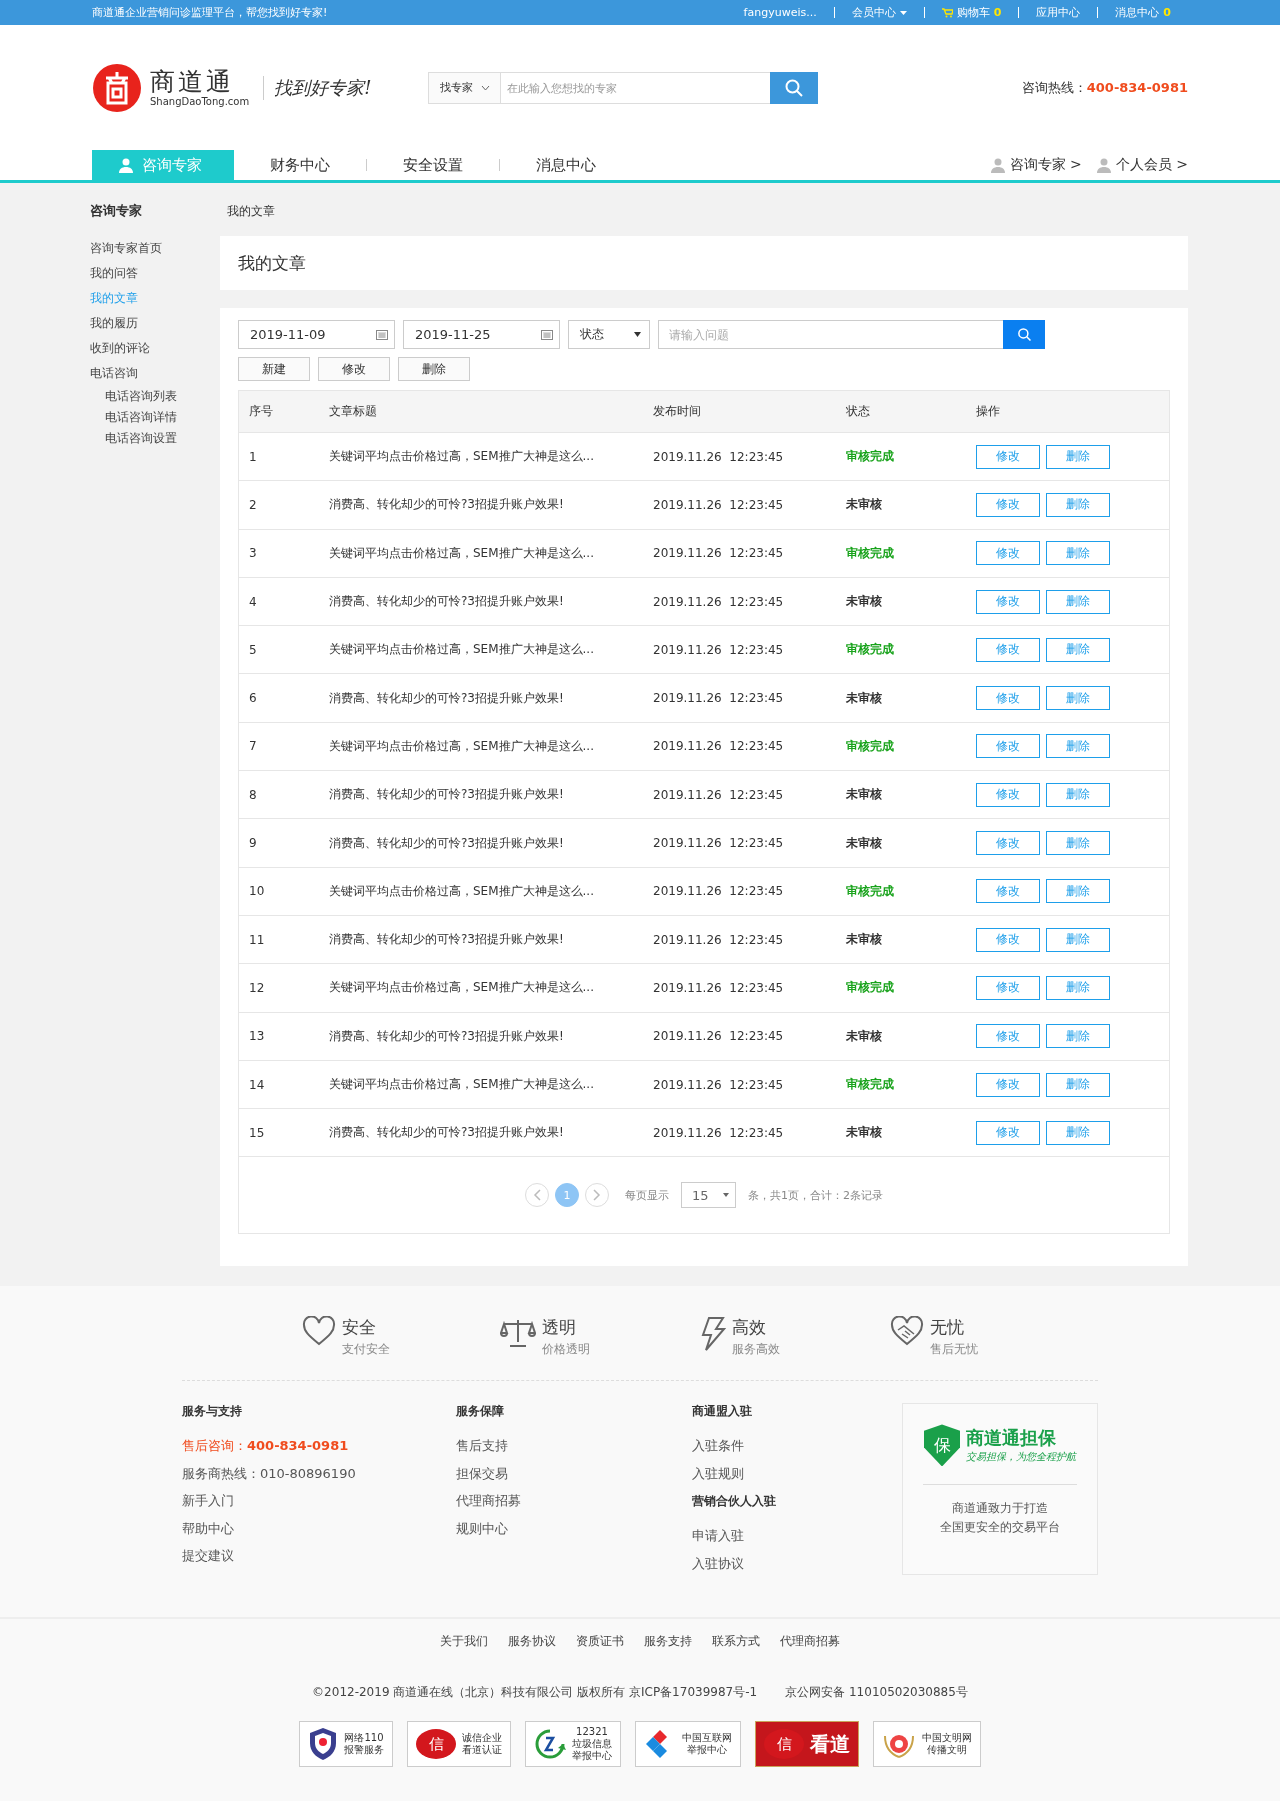 Image resolution: width=1280 pixels, height=1810 pixels. What do you see at coordinates (433, 165) in the screenshot?
I see `nav-tab: 安全设置` at bounding box center [433, 165].